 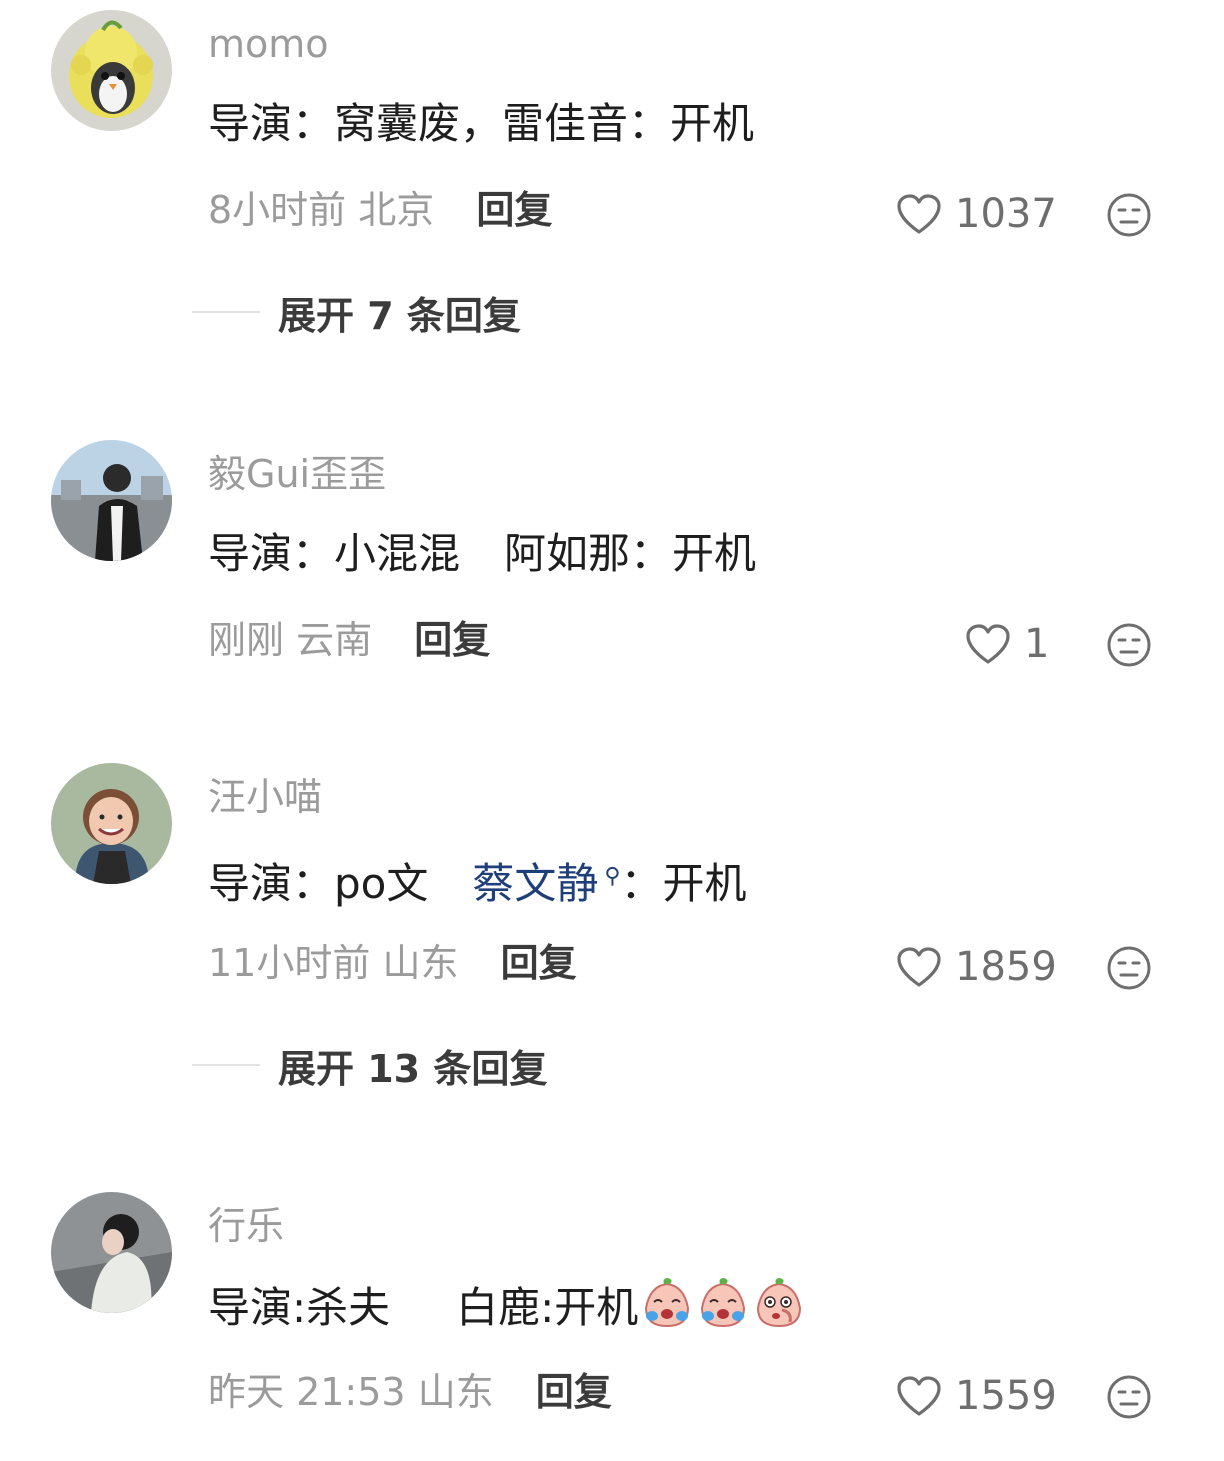 I want to click on comment-meta: 刚刚 云南 回复, so click(x=349, y=640).